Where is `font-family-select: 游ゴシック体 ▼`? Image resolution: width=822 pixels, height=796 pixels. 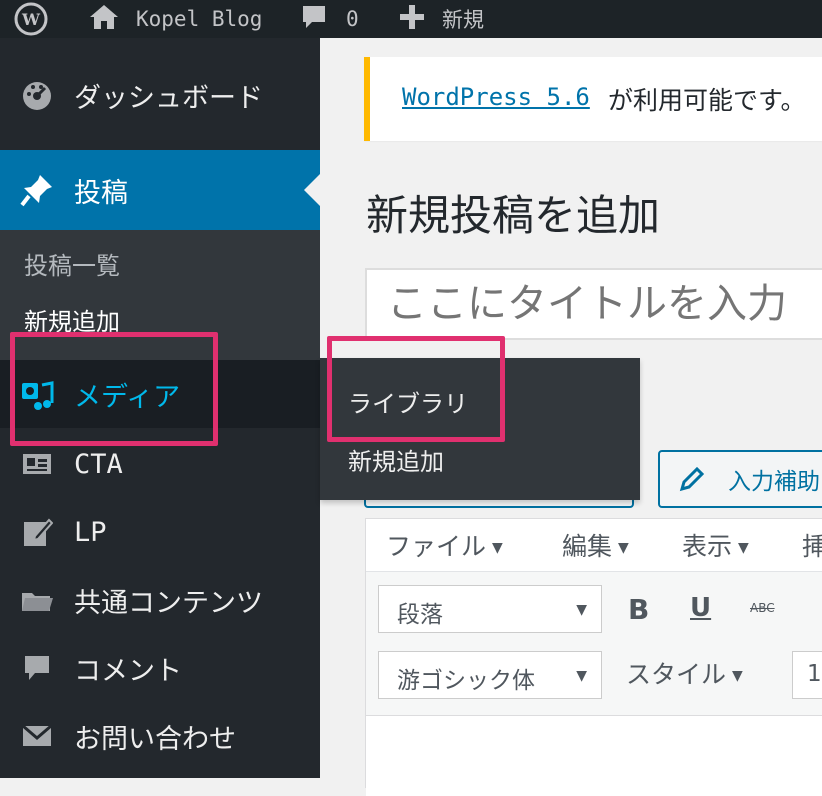
font-family-select: 游ゴシック体 ▼ is located at coordinates (490, 675).